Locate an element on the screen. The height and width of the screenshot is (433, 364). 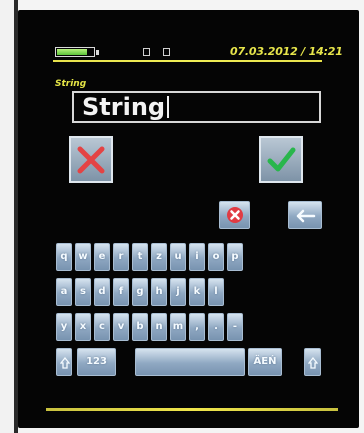
key-p: p is located at coordinates (235, 257).